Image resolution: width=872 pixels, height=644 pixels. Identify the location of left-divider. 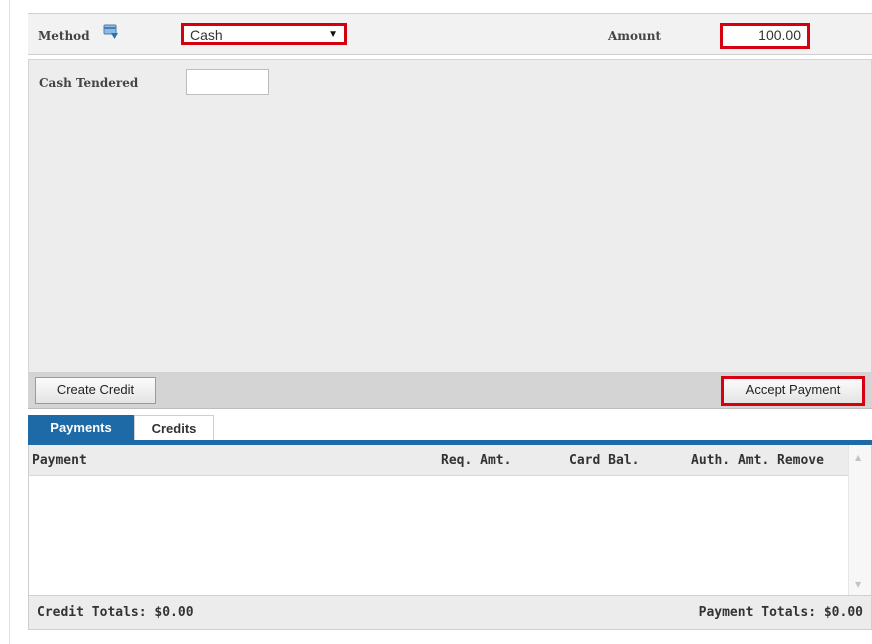
(9, 322).